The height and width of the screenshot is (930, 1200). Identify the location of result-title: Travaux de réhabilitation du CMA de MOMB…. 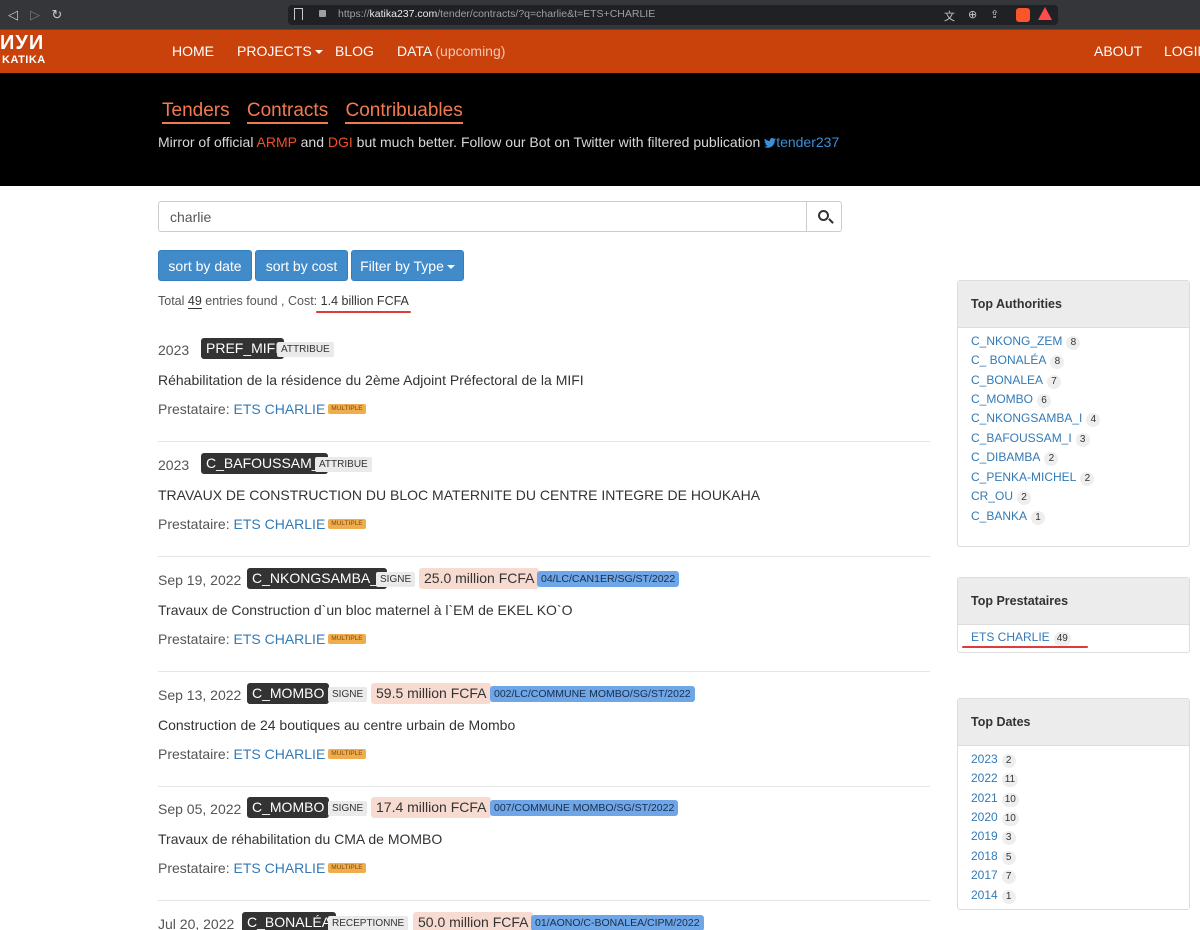
(300, 839).